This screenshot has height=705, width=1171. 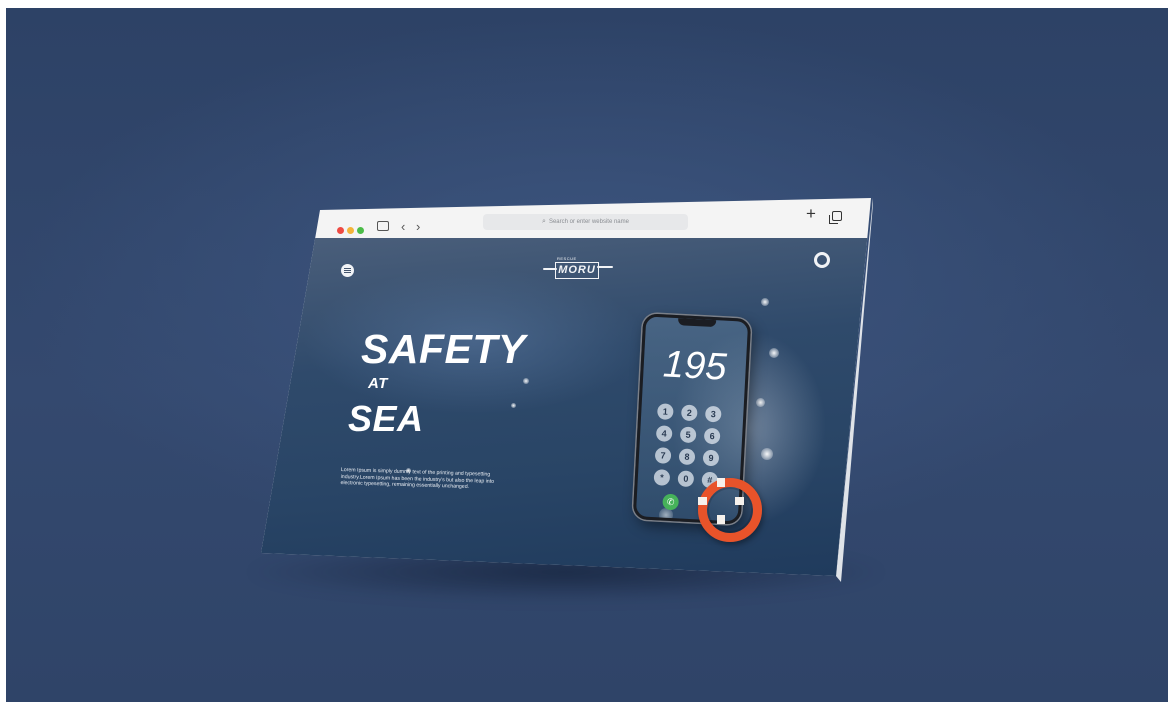 I want to click on keypad-key: 6, so click(x=712, y=436).